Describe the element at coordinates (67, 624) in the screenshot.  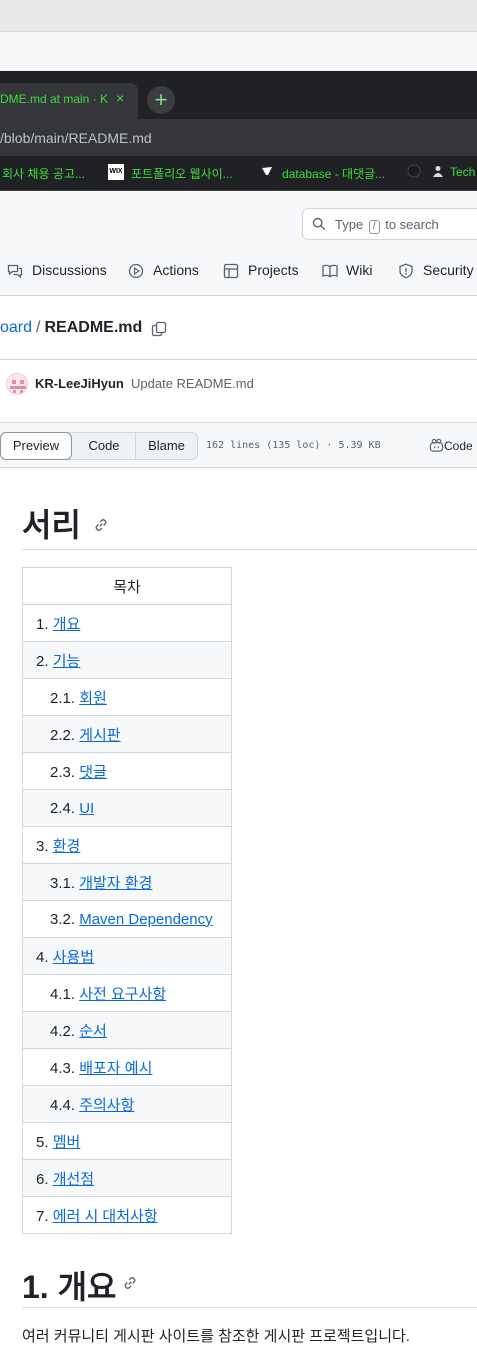
I see `toc-link: 개요` at that location.